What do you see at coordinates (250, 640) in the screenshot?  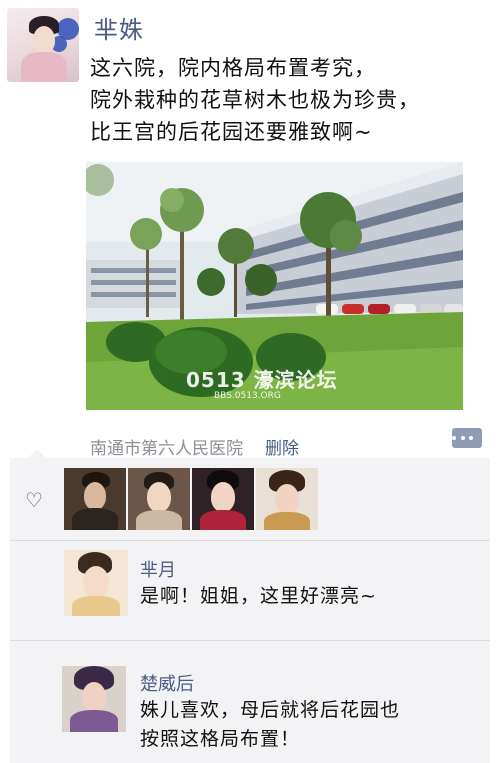 I see `comment-divider` at bounding box center [250, 640].